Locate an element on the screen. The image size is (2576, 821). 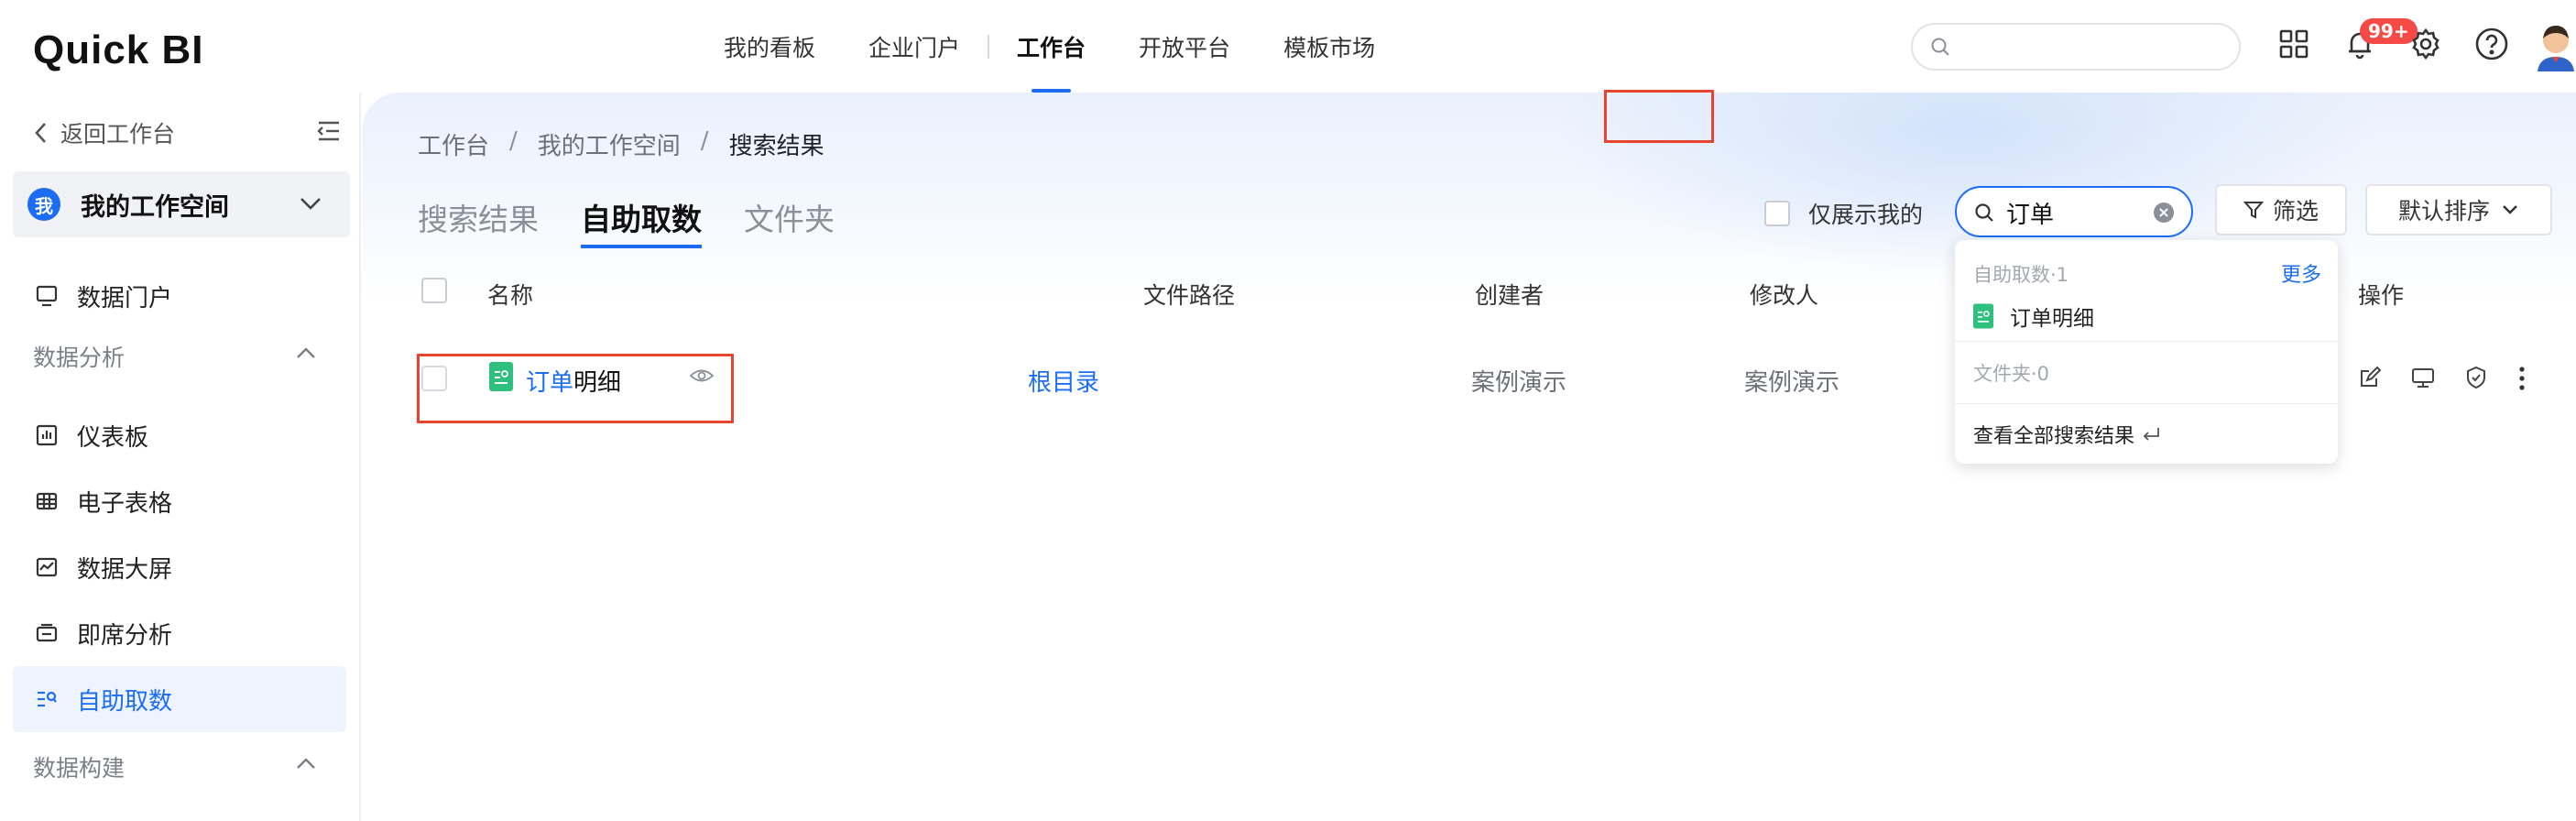
apps-grid-icon is located at coordinates (2294, 44).